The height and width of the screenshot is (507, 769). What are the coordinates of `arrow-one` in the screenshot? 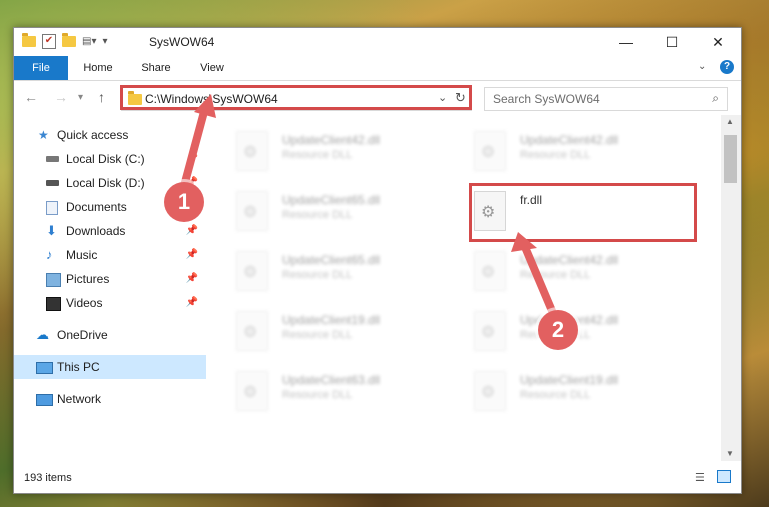 It's located at (194, 147).